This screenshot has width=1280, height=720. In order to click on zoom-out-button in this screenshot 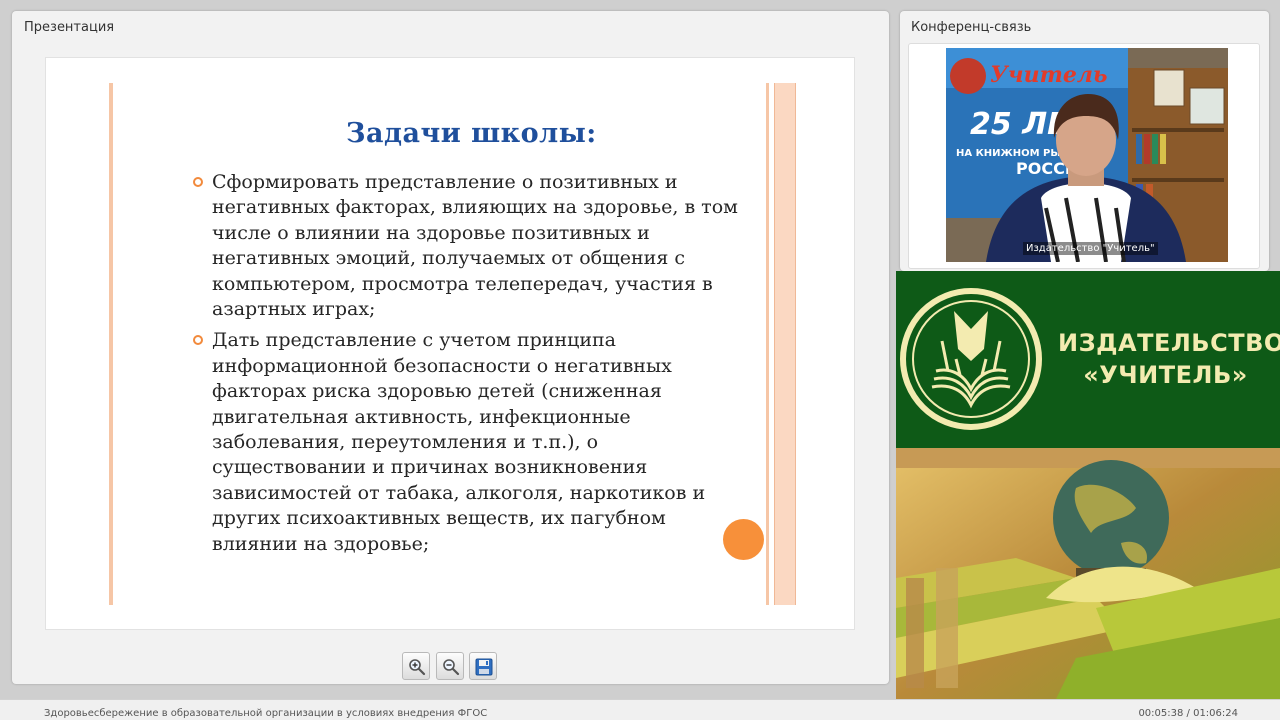, I will do `click(450, 666)`.